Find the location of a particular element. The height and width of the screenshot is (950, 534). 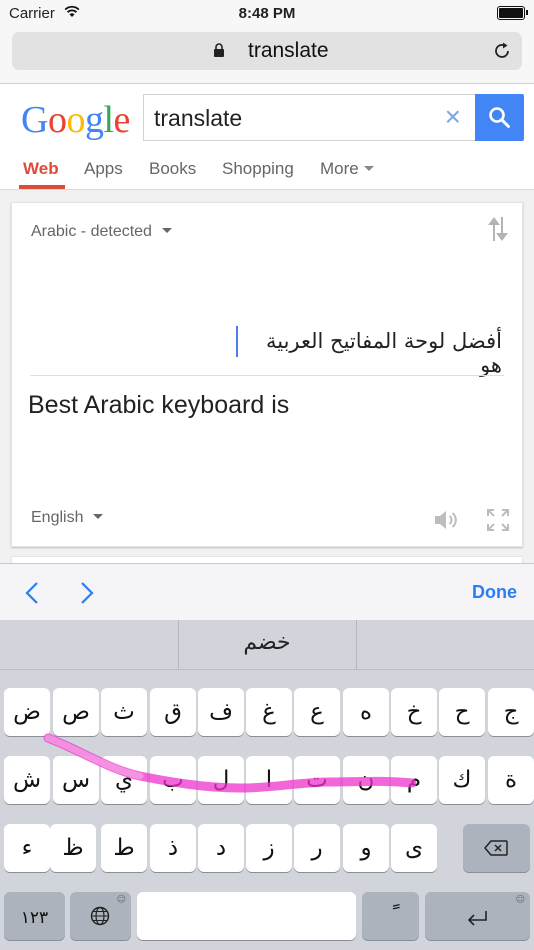

target-language-selector: English is located at coordinates (67, 518).